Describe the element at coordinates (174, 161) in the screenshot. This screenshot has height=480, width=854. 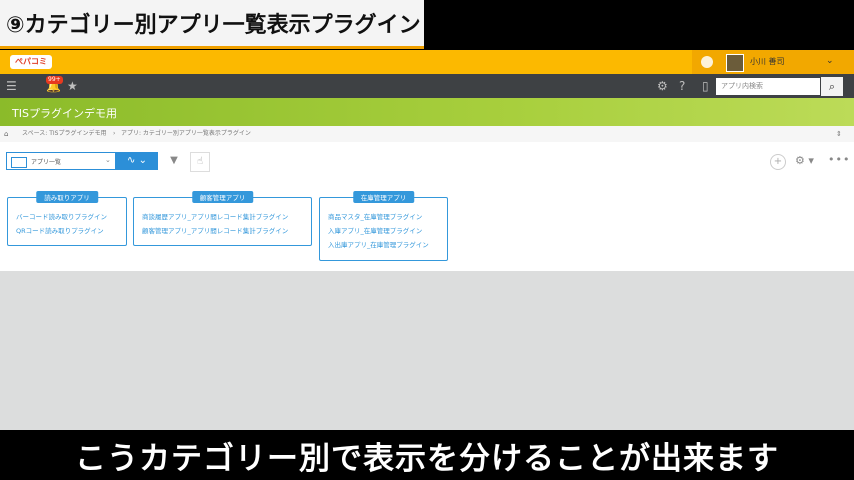
I see `filter-icon: ▼` at that location.